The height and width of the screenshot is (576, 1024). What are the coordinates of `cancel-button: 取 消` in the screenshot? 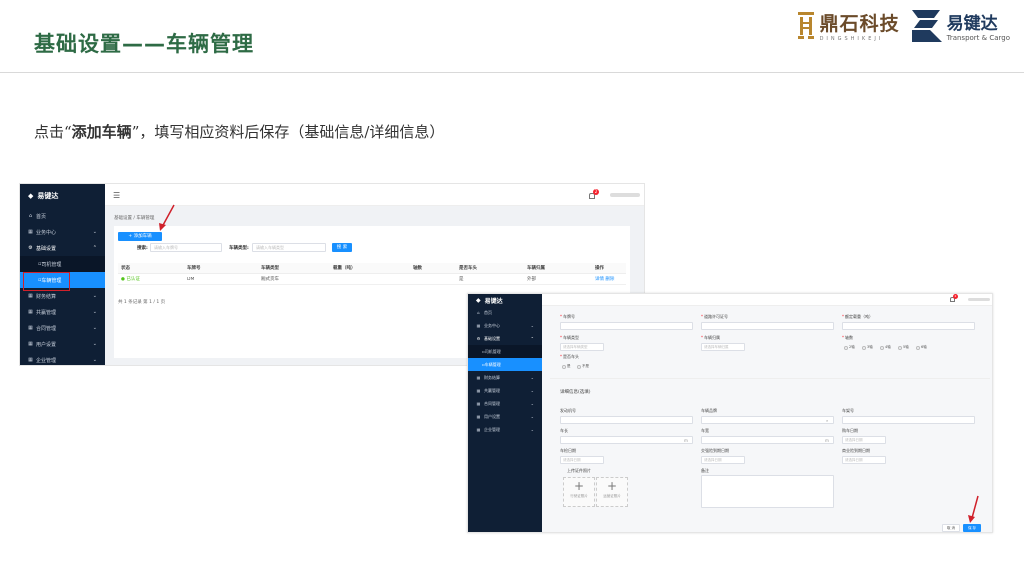 It's located at (951, 528).